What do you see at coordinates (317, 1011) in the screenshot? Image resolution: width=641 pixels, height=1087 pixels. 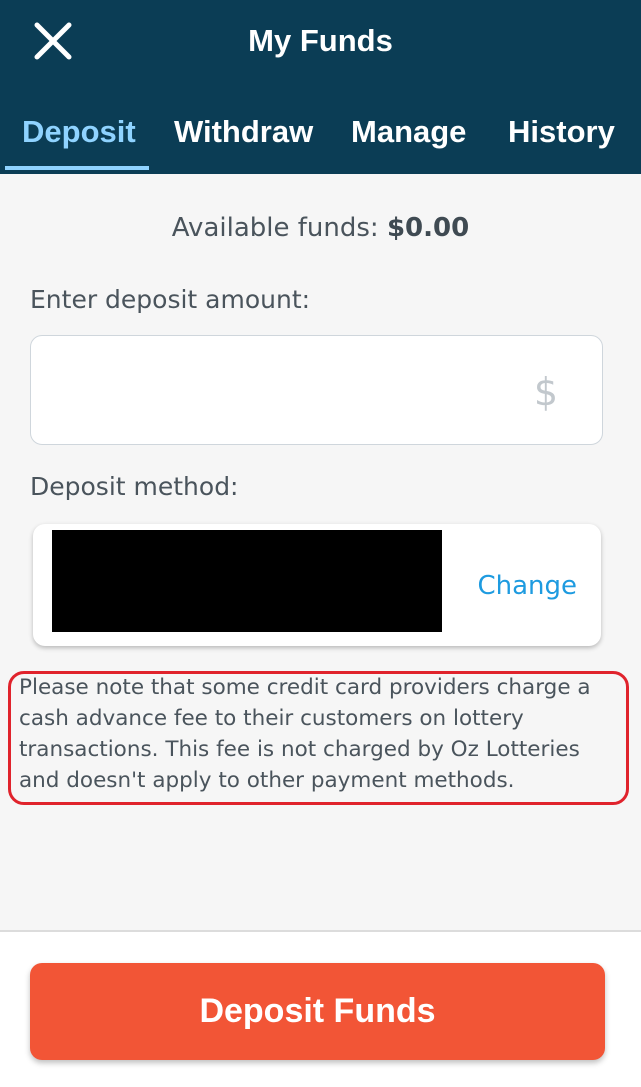 I see `deposit-funds-button: Deposit Funds` at bounding box center [317, 1011].